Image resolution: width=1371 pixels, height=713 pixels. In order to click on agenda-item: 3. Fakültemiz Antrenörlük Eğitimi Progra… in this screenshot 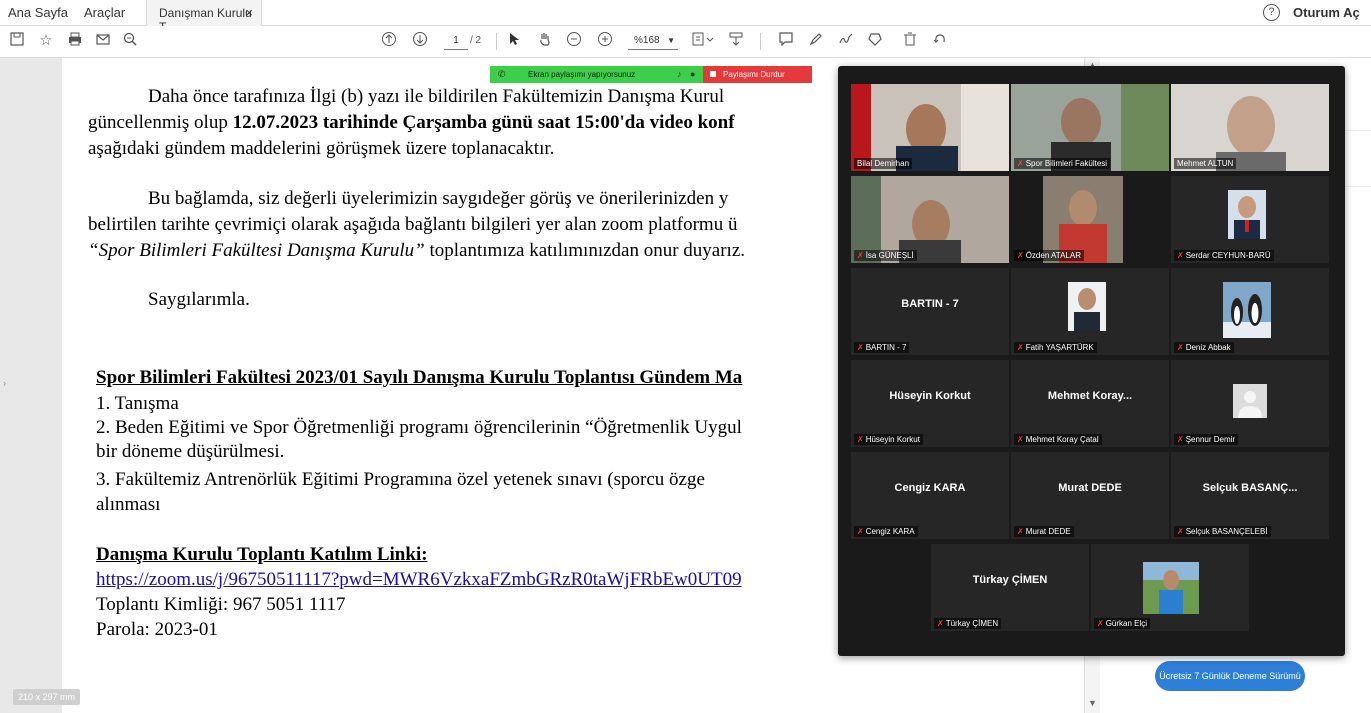, I will do `click(400, 479)`.